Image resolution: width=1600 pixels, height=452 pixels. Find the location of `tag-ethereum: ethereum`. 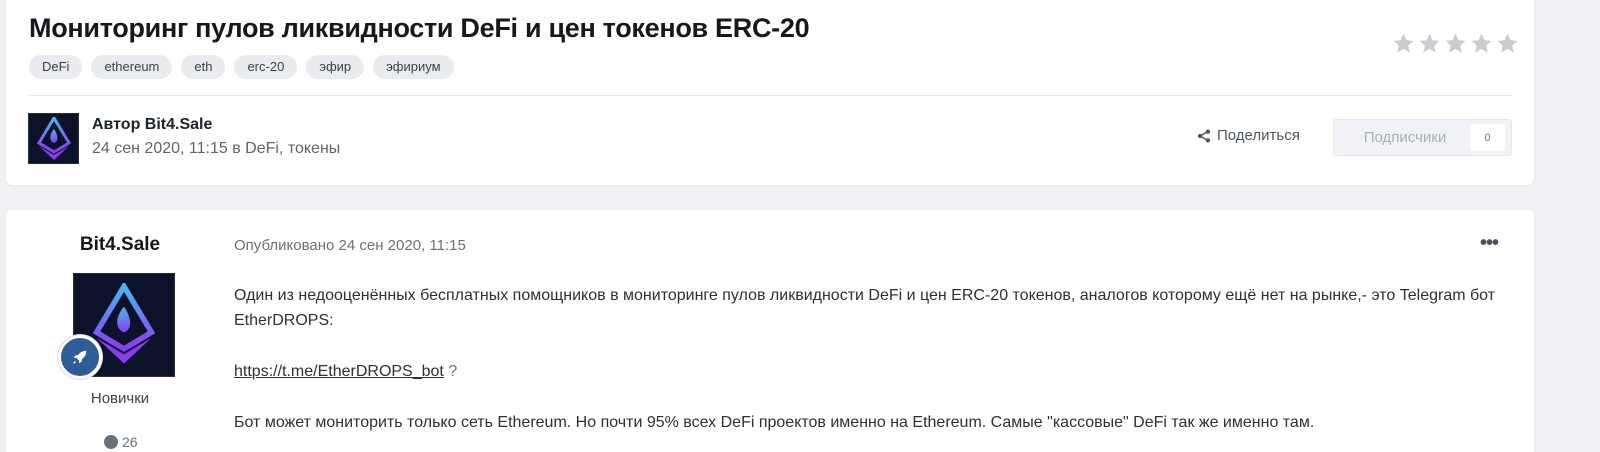

tag-ethereum: ethereum is located at coordinates (132, 67).